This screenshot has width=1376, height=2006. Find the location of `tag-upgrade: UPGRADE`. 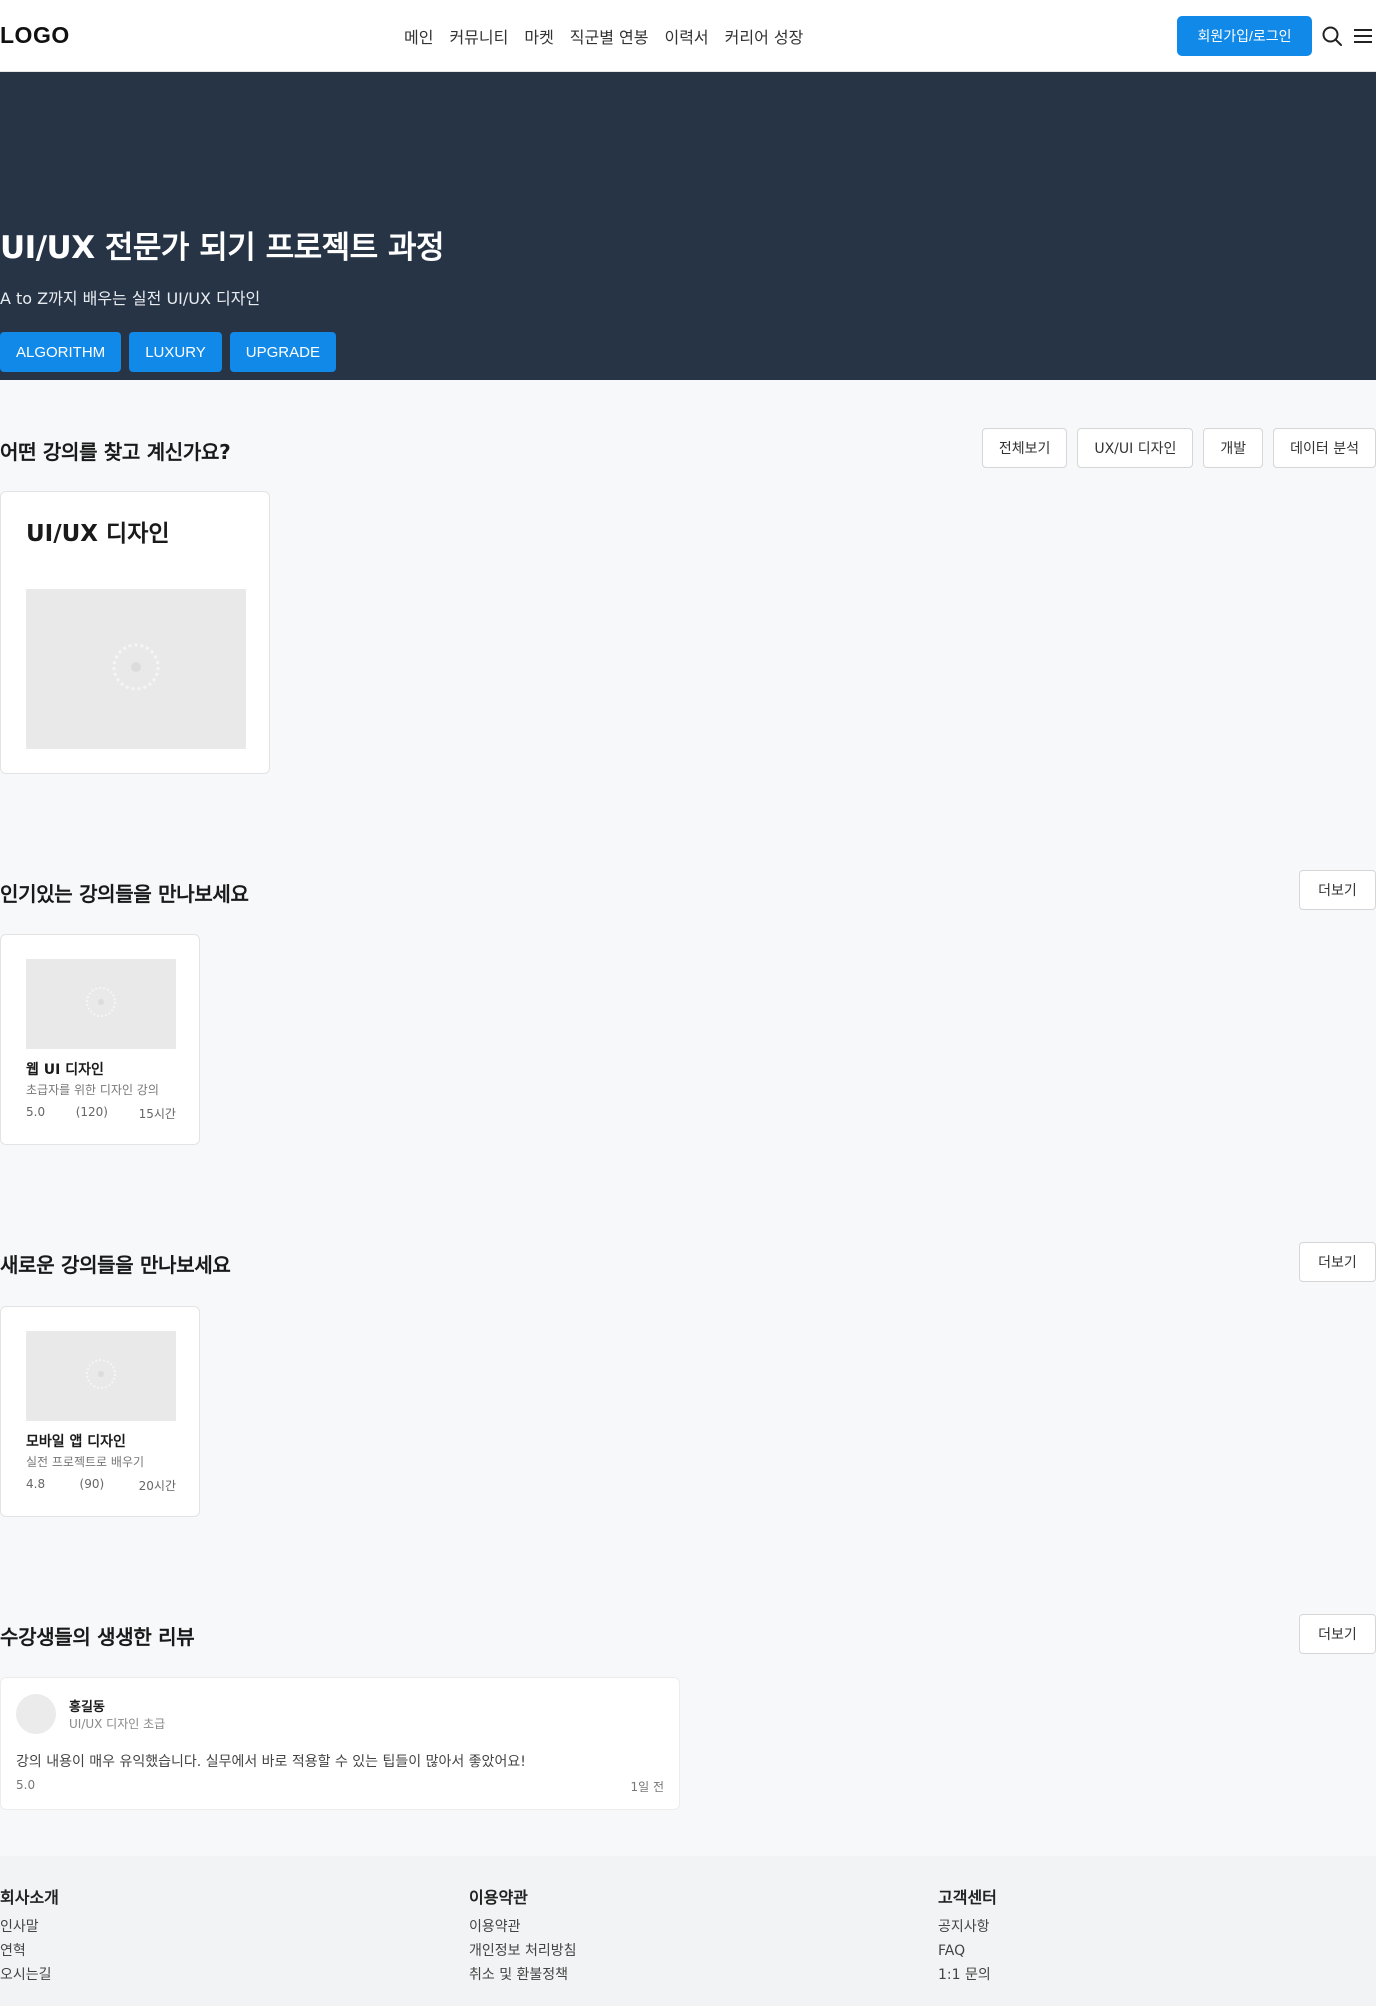

tag-upgrade: UPGRADE is located at coordinates (282, 352).